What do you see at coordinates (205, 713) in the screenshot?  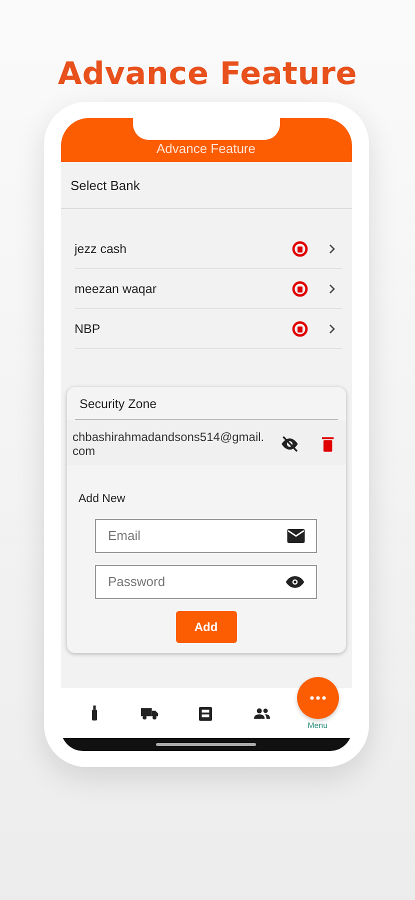 I see `clipboard-icon` at bounding box center [205, 713].